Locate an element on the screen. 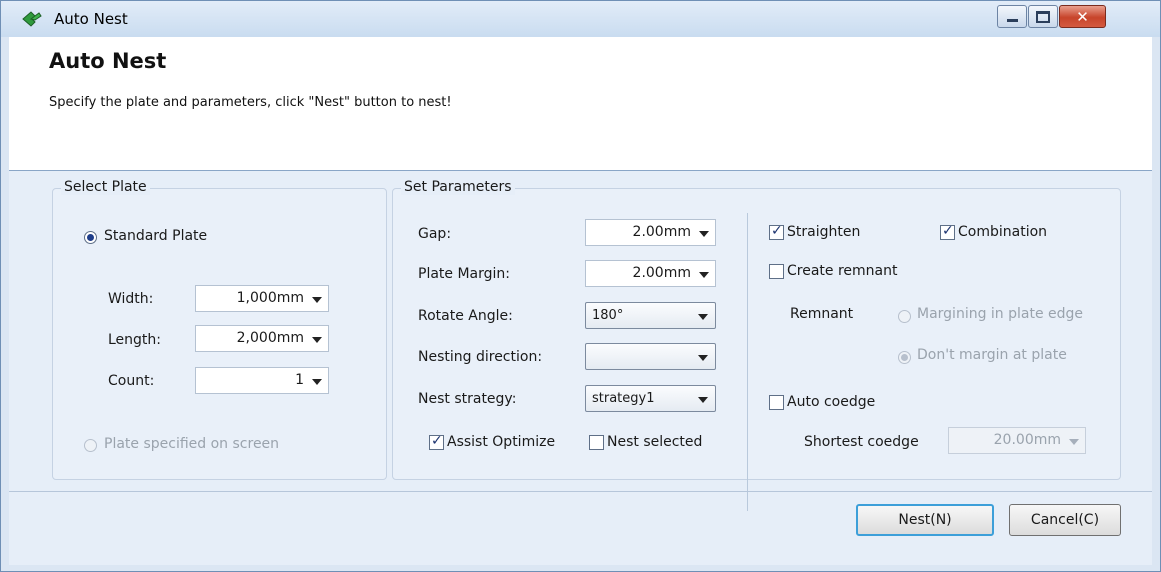 The height and width of the screenshot is (572, 1161). assist-optimize-label: Assist Optimize is located at coordinates (501, 442).